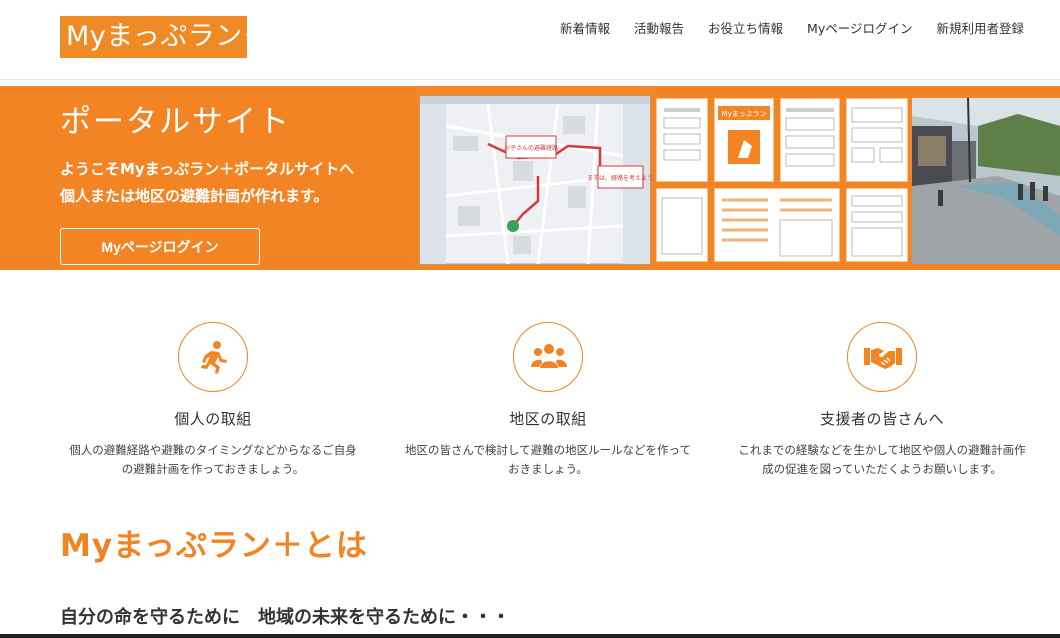  I want to click on people-group-icon, so click(549, 356).